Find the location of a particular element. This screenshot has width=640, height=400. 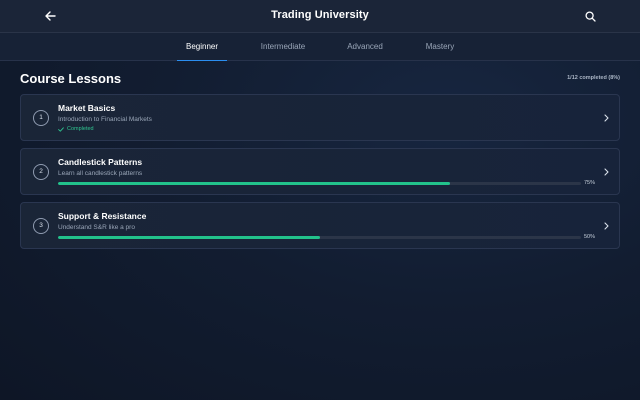

progress-summary: 1/12 completed (8%) is located at coordinates (593, 78).